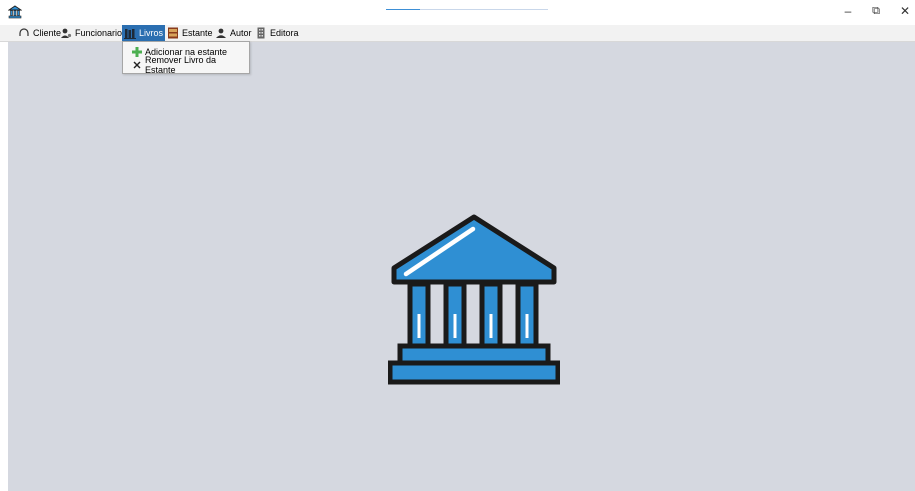 The height and width of the screenshot is (491, 915). Describe the element at coordinates (173, 33) in the screenshot. I see `bookshelf-icon` at that location.